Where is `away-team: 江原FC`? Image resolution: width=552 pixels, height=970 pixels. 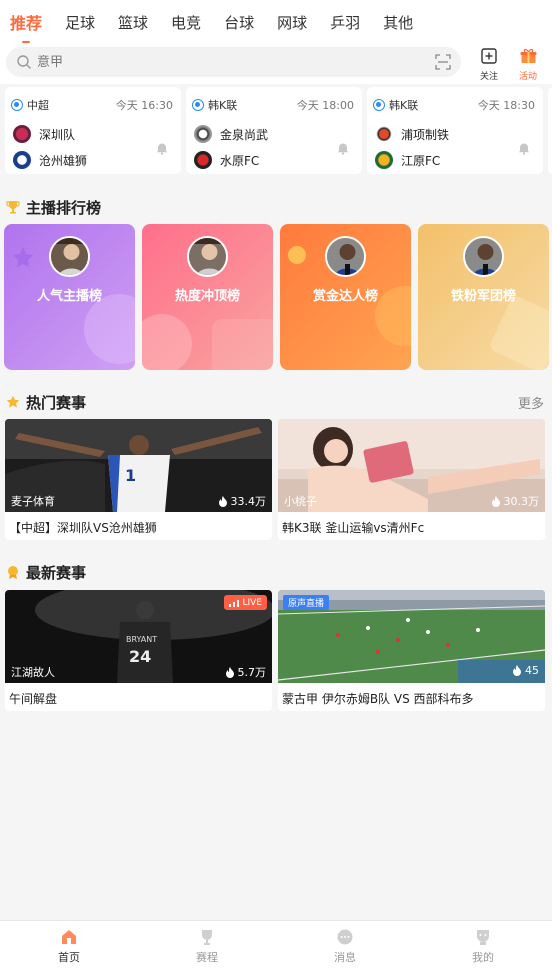
away-team: 江原FC is located at coordinates (407, 160).